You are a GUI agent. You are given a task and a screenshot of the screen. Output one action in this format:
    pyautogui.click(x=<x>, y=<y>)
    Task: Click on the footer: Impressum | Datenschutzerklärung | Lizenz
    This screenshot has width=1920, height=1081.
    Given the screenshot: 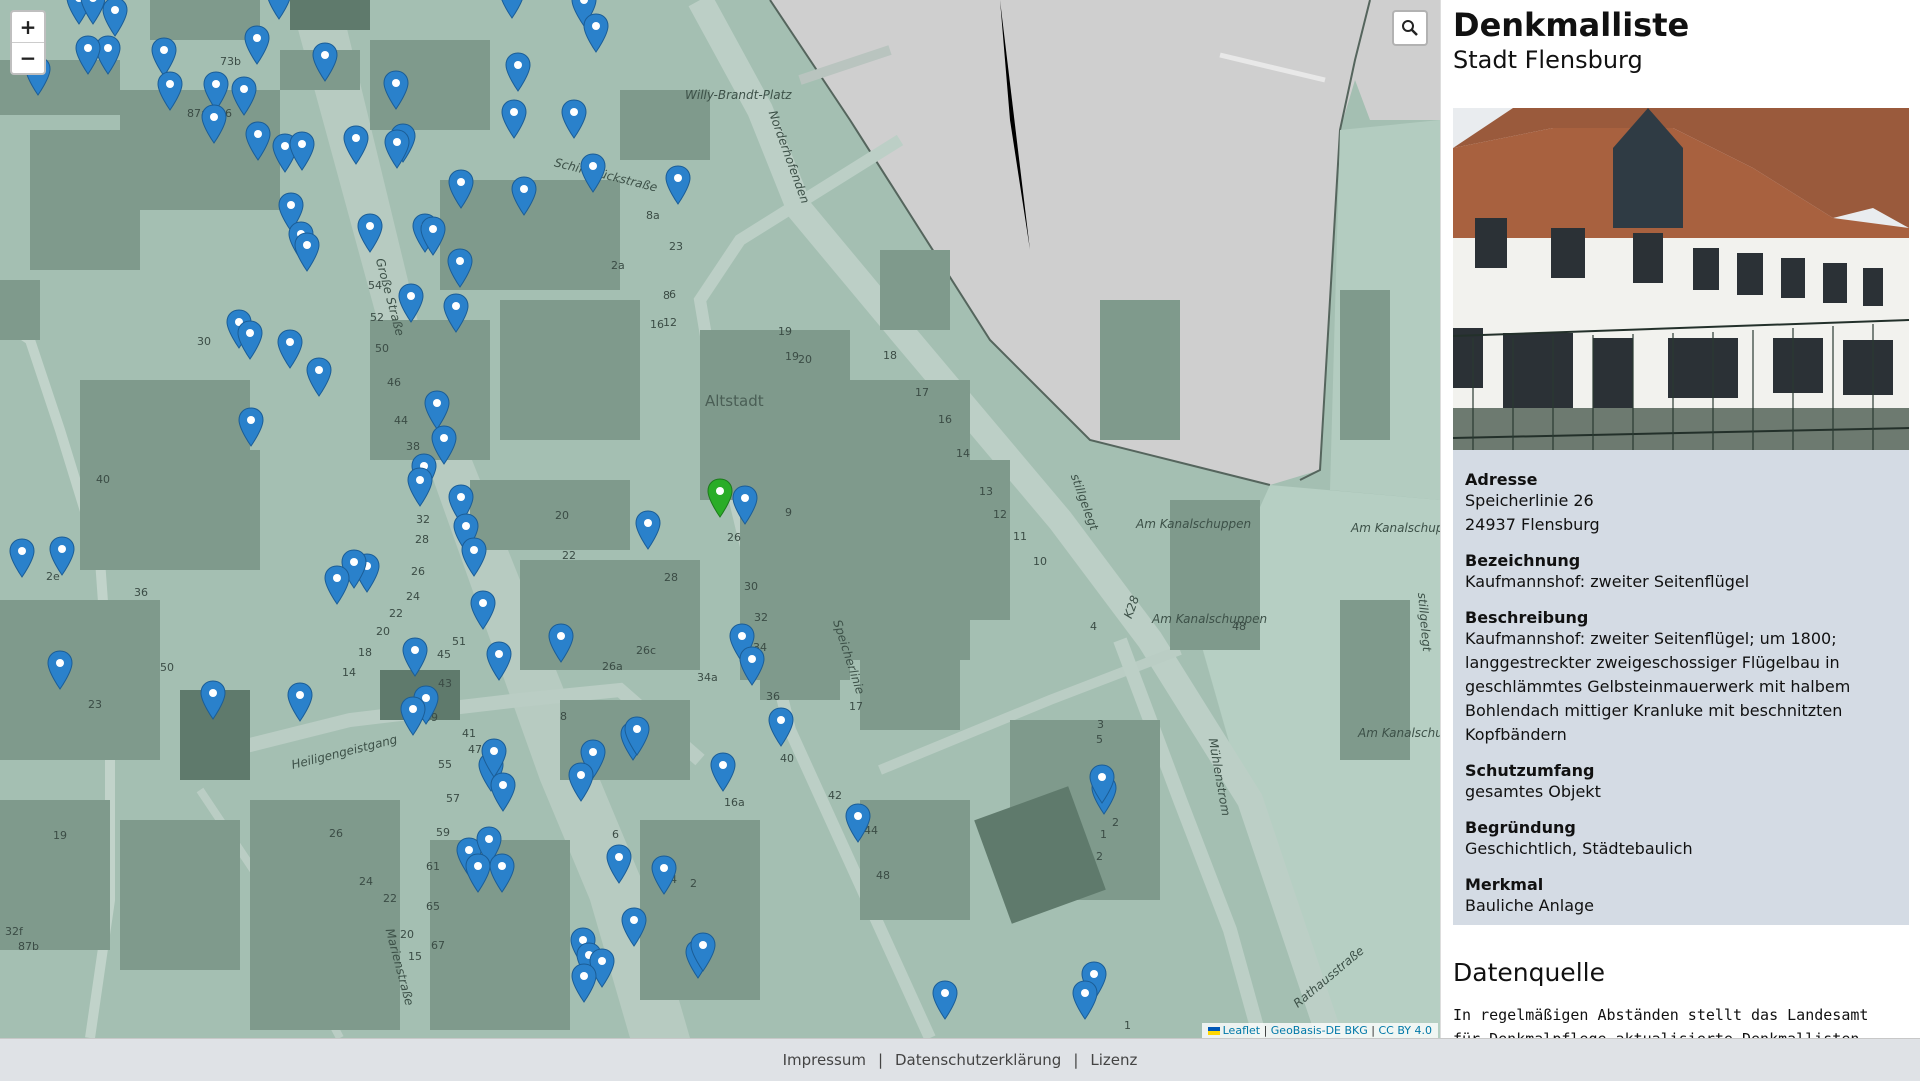 What is the action you would take?
    pyautogui.click(x=960, y=1059)
    